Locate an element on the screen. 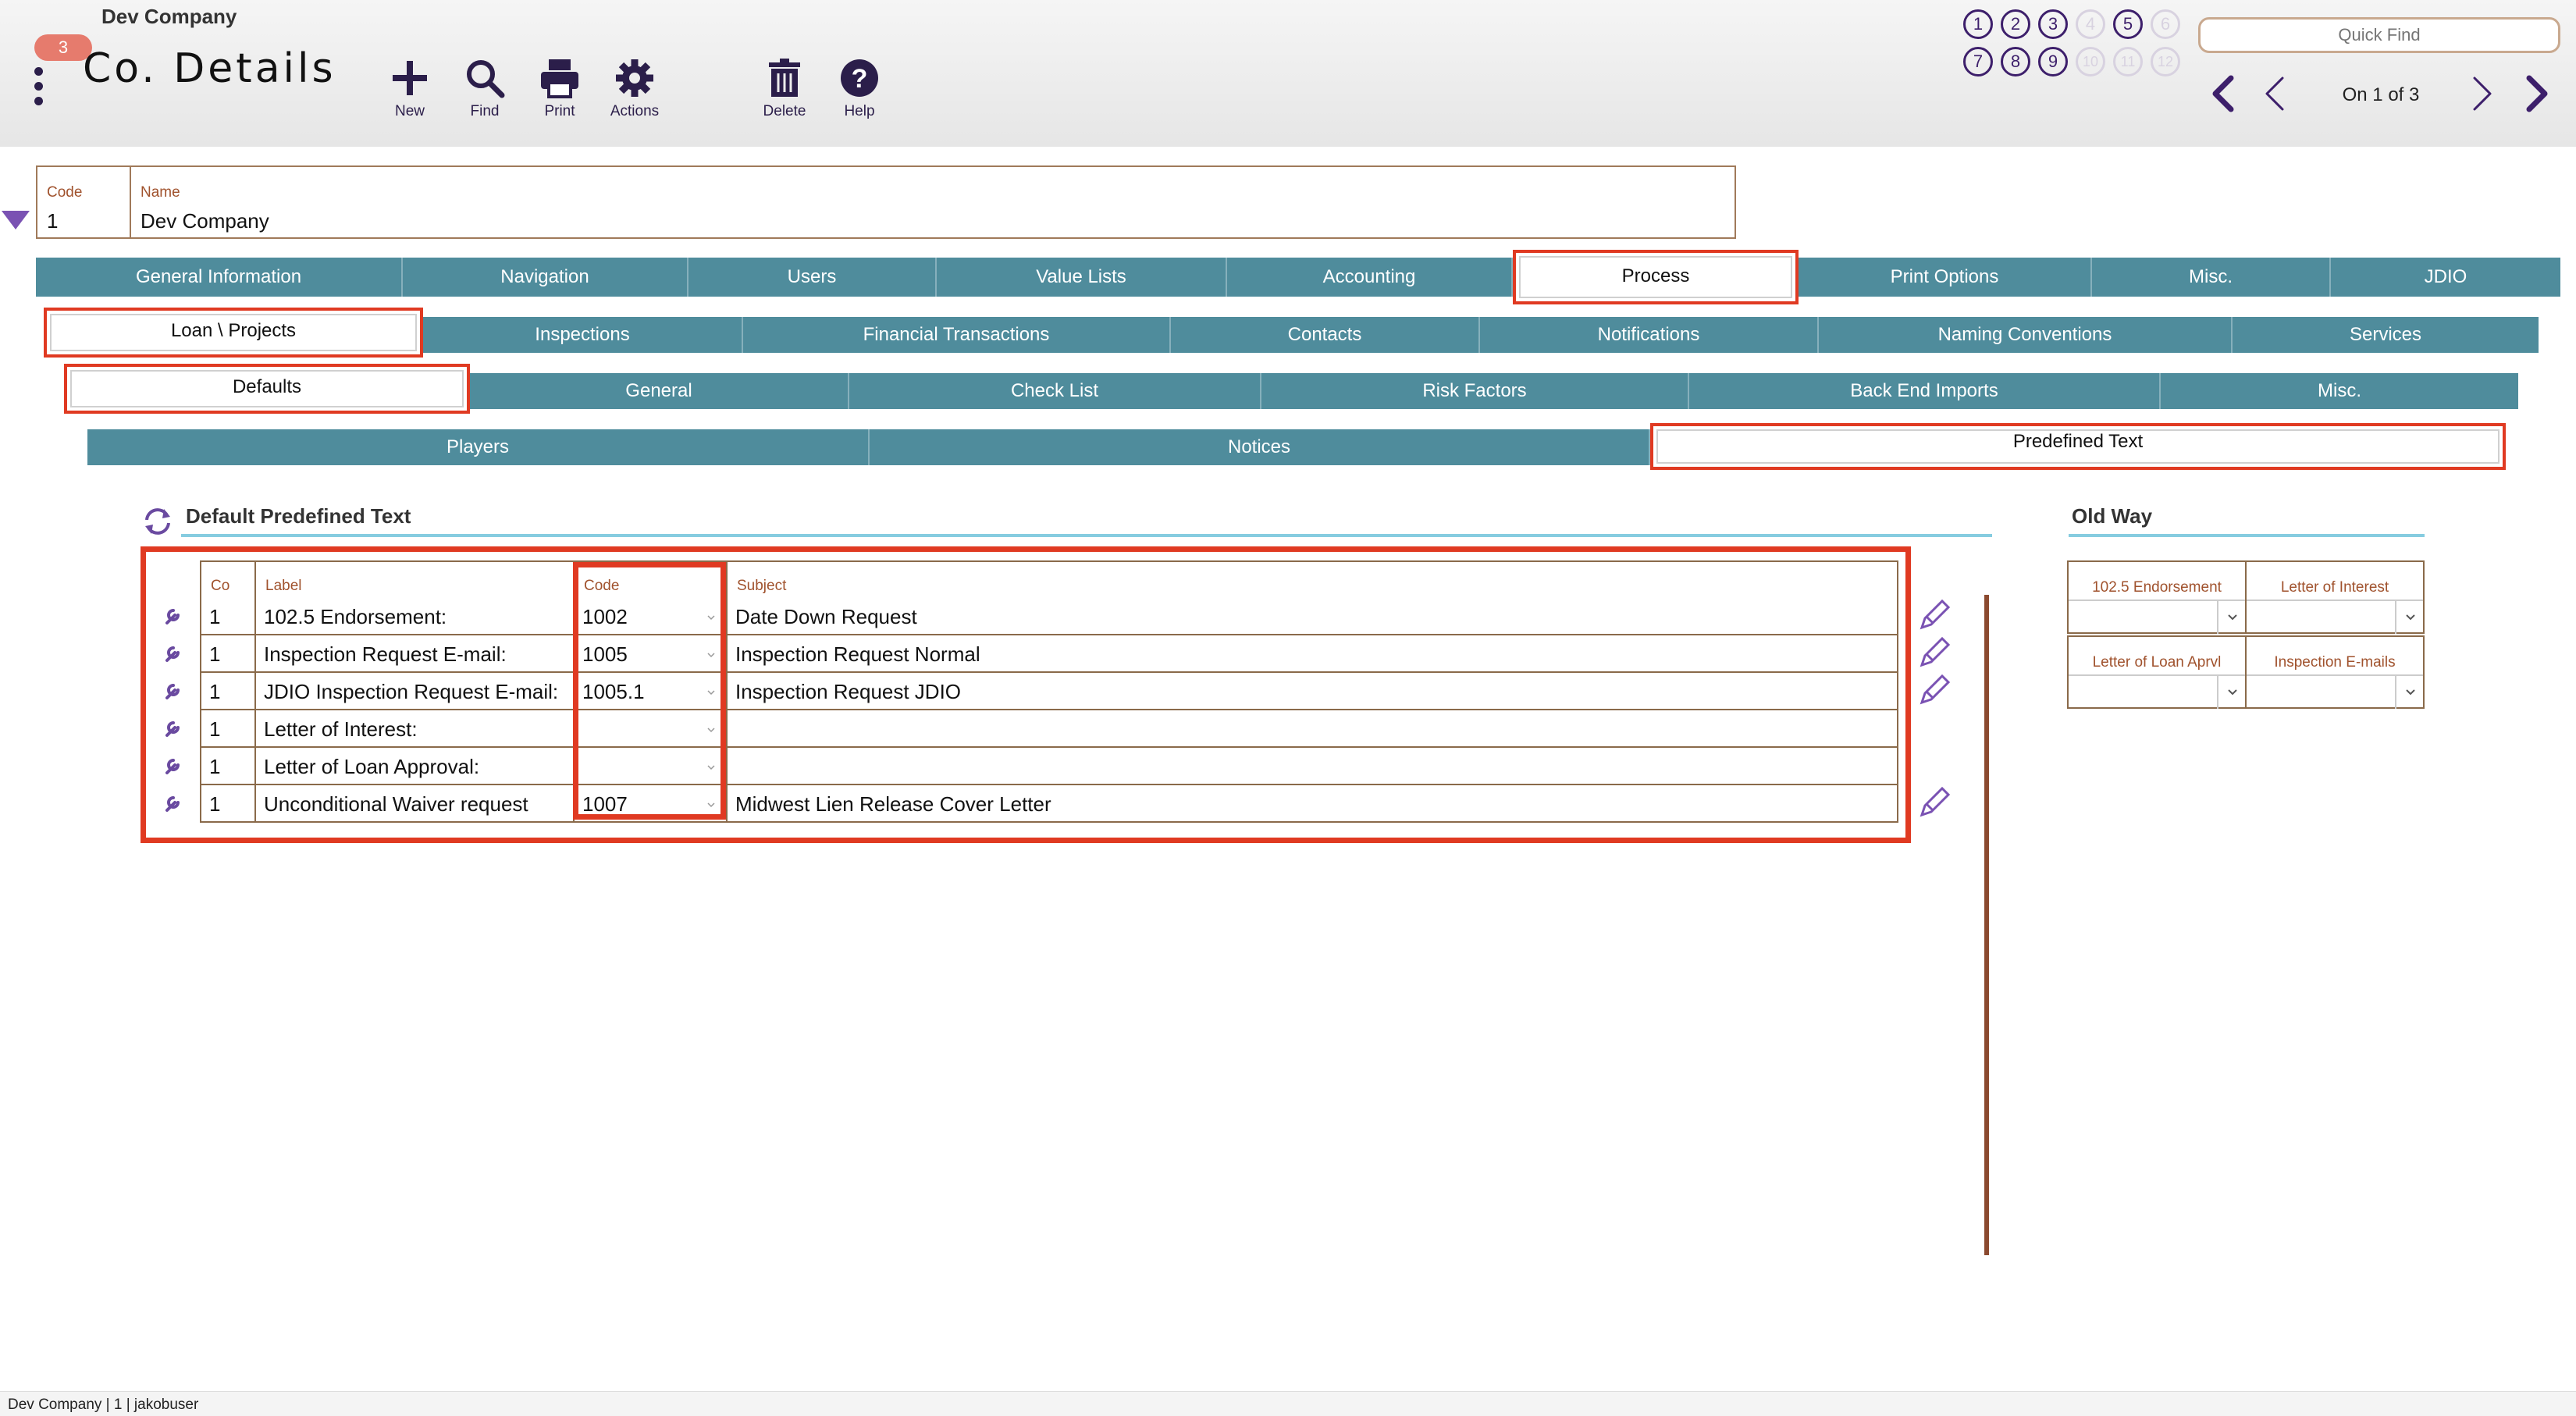 The height and width of the screenshot is (1416, 2576). tab-contacts: Contacts is located at coordinates (1325, 335).